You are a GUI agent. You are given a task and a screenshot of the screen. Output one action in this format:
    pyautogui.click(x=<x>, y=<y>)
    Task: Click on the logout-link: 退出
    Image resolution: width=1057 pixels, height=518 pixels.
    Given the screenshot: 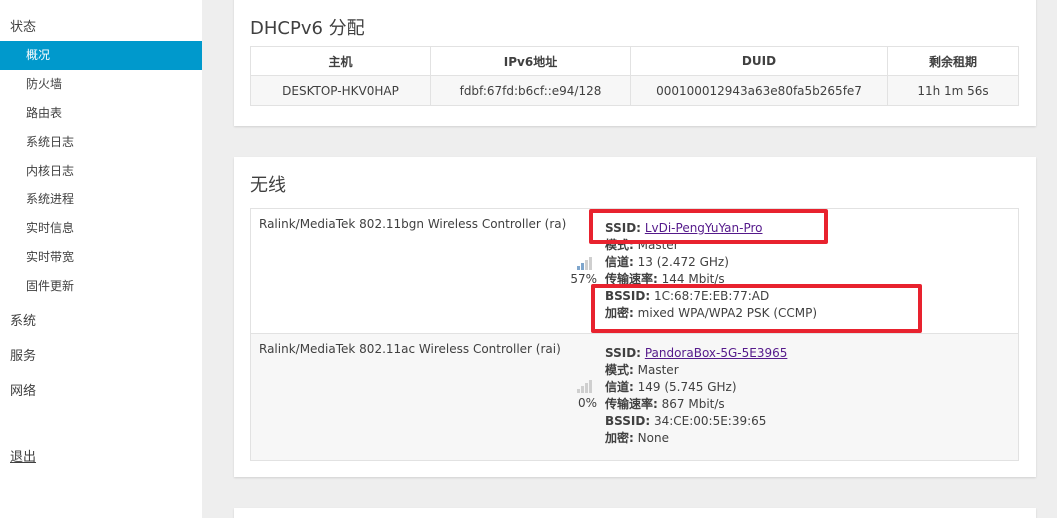 What is the action you would take?
    pyautogui.click(x=23, y=455)
    